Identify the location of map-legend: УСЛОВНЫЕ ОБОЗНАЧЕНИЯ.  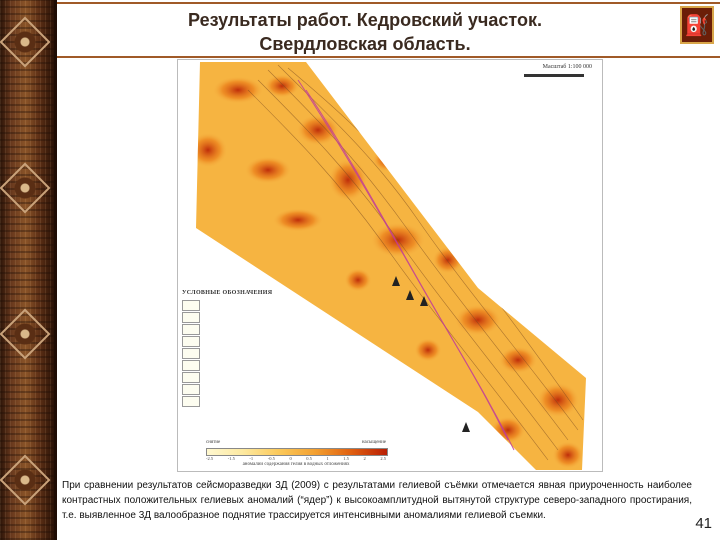
(257, 348).